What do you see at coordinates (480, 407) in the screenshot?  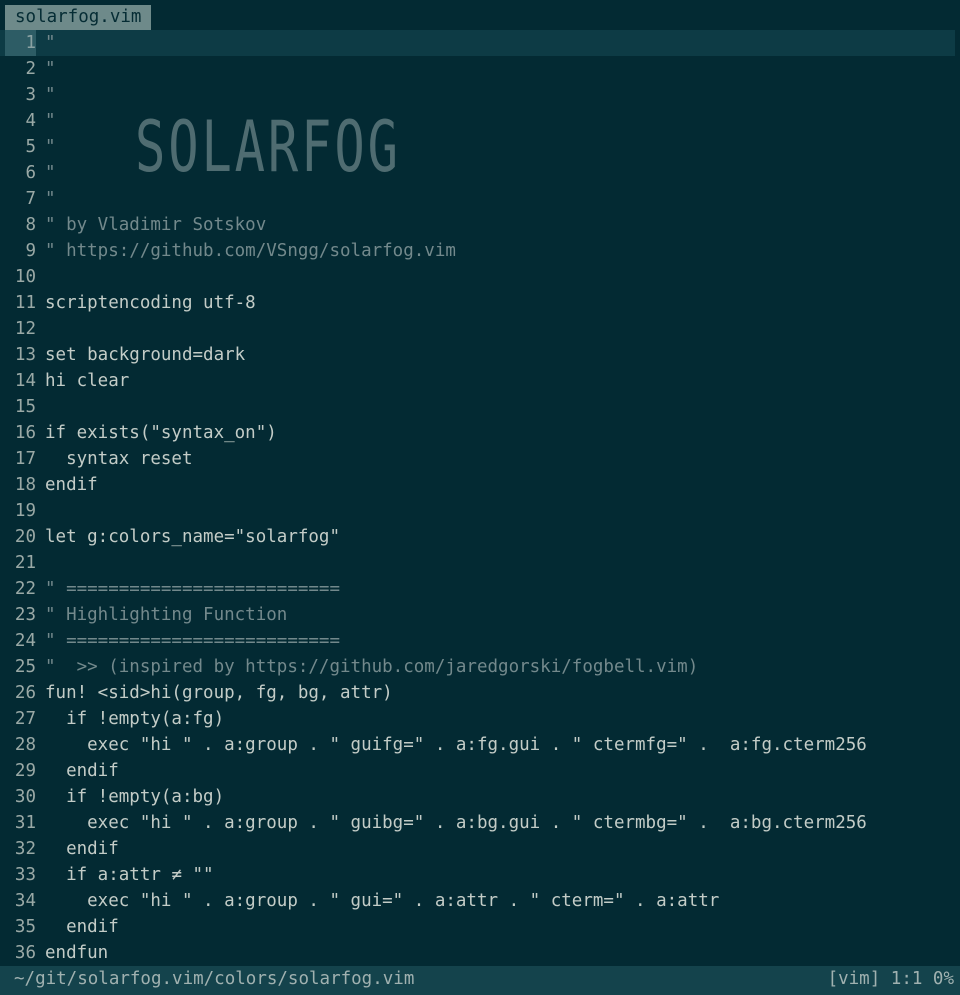 I see `code-line: 15` at bounding box center [480, 407].